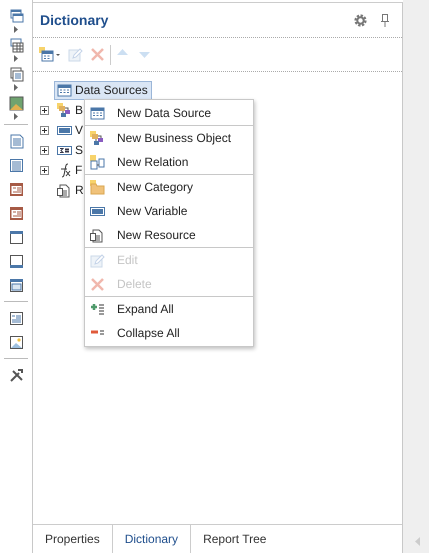  What do you see at coordinates (169, 138) in the screenshot?
I see `menu-item: New Business Object` at bounding box center [169, 138].